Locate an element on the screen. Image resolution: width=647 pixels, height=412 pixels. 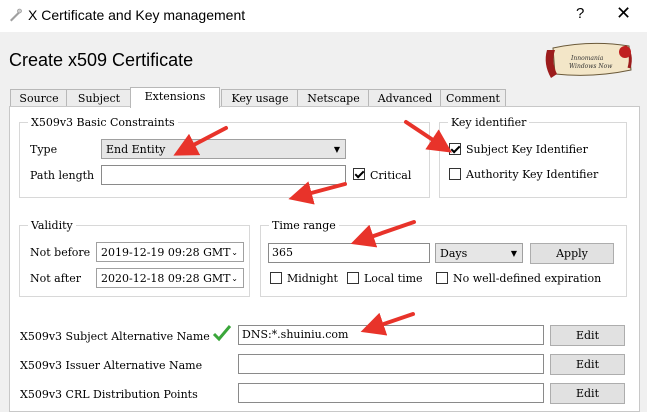
annotation-arrow-time-range is located at coordinates (383, 234).